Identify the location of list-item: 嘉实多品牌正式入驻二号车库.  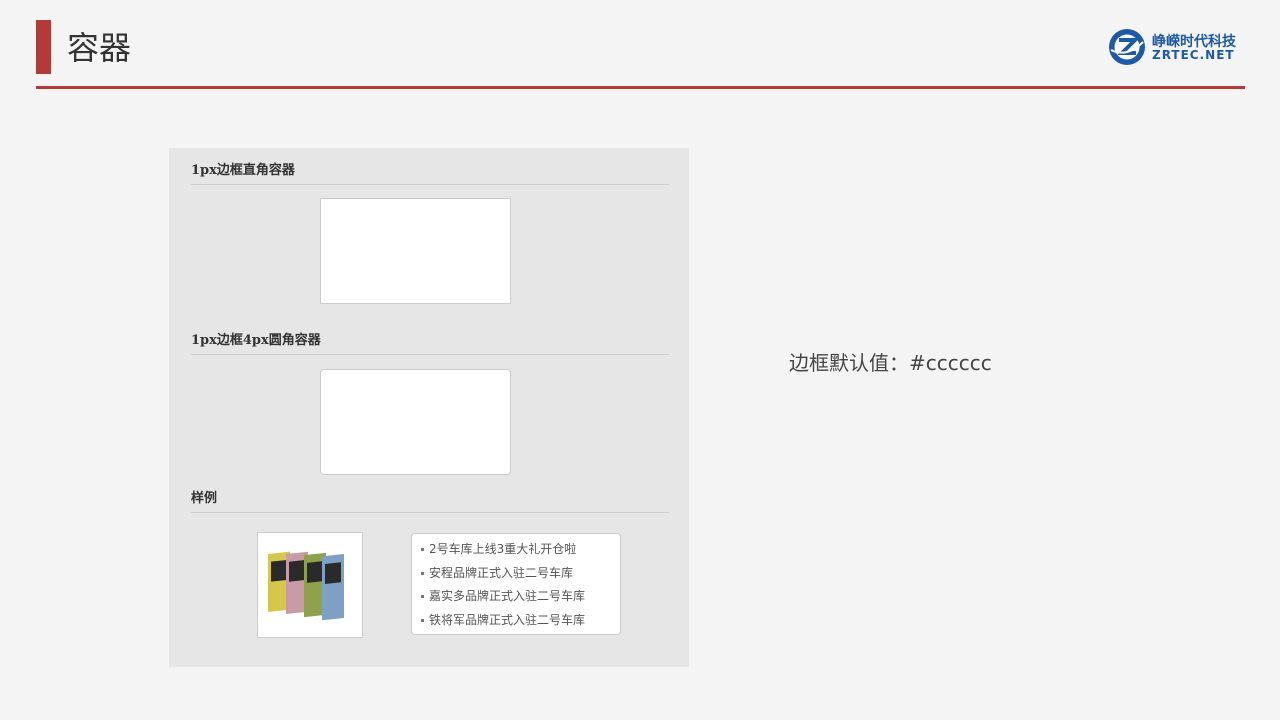
(520, 597).